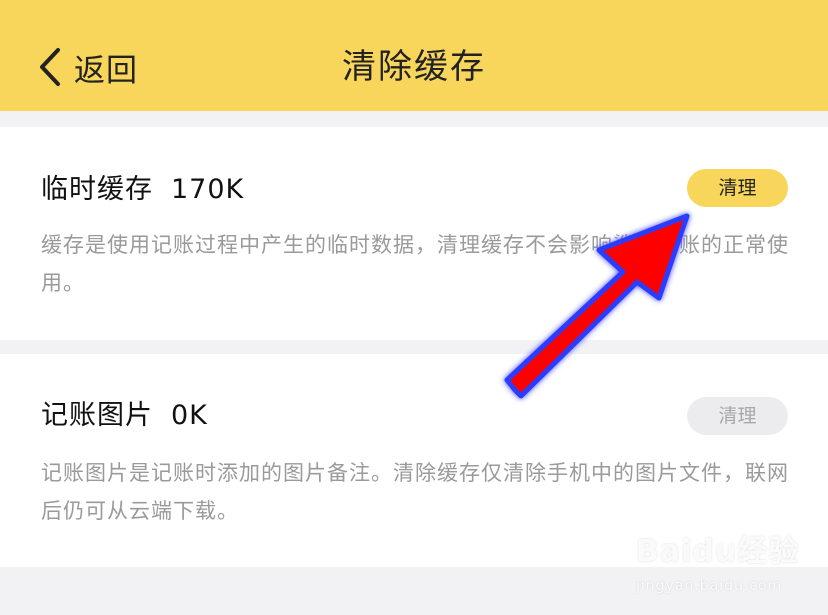  I want to click on temp-cache-size: 170K, so click(208, 189).